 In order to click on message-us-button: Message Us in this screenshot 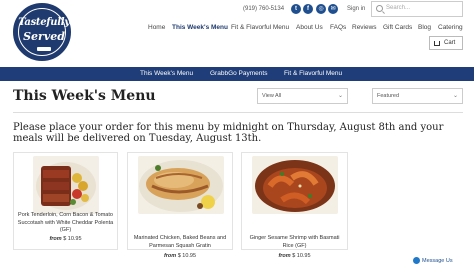, I will do `click(433, 260)`.